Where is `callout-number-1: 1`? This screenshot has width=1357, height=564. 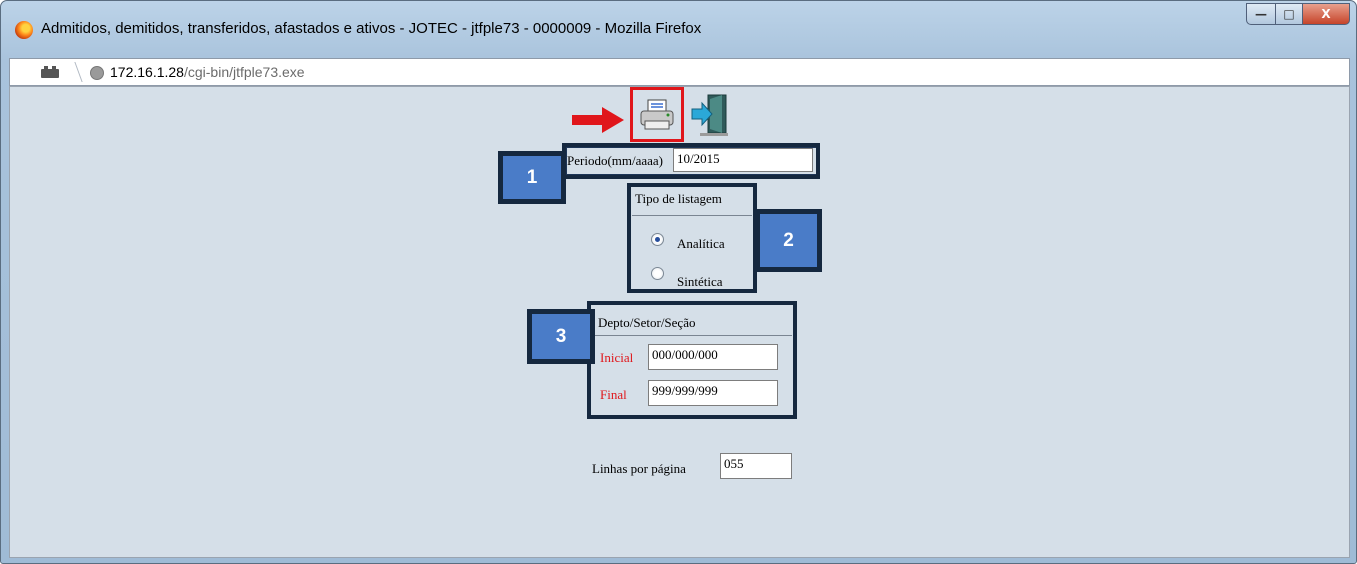 callout-number-1: 1 is located at coordinates (532, 177).